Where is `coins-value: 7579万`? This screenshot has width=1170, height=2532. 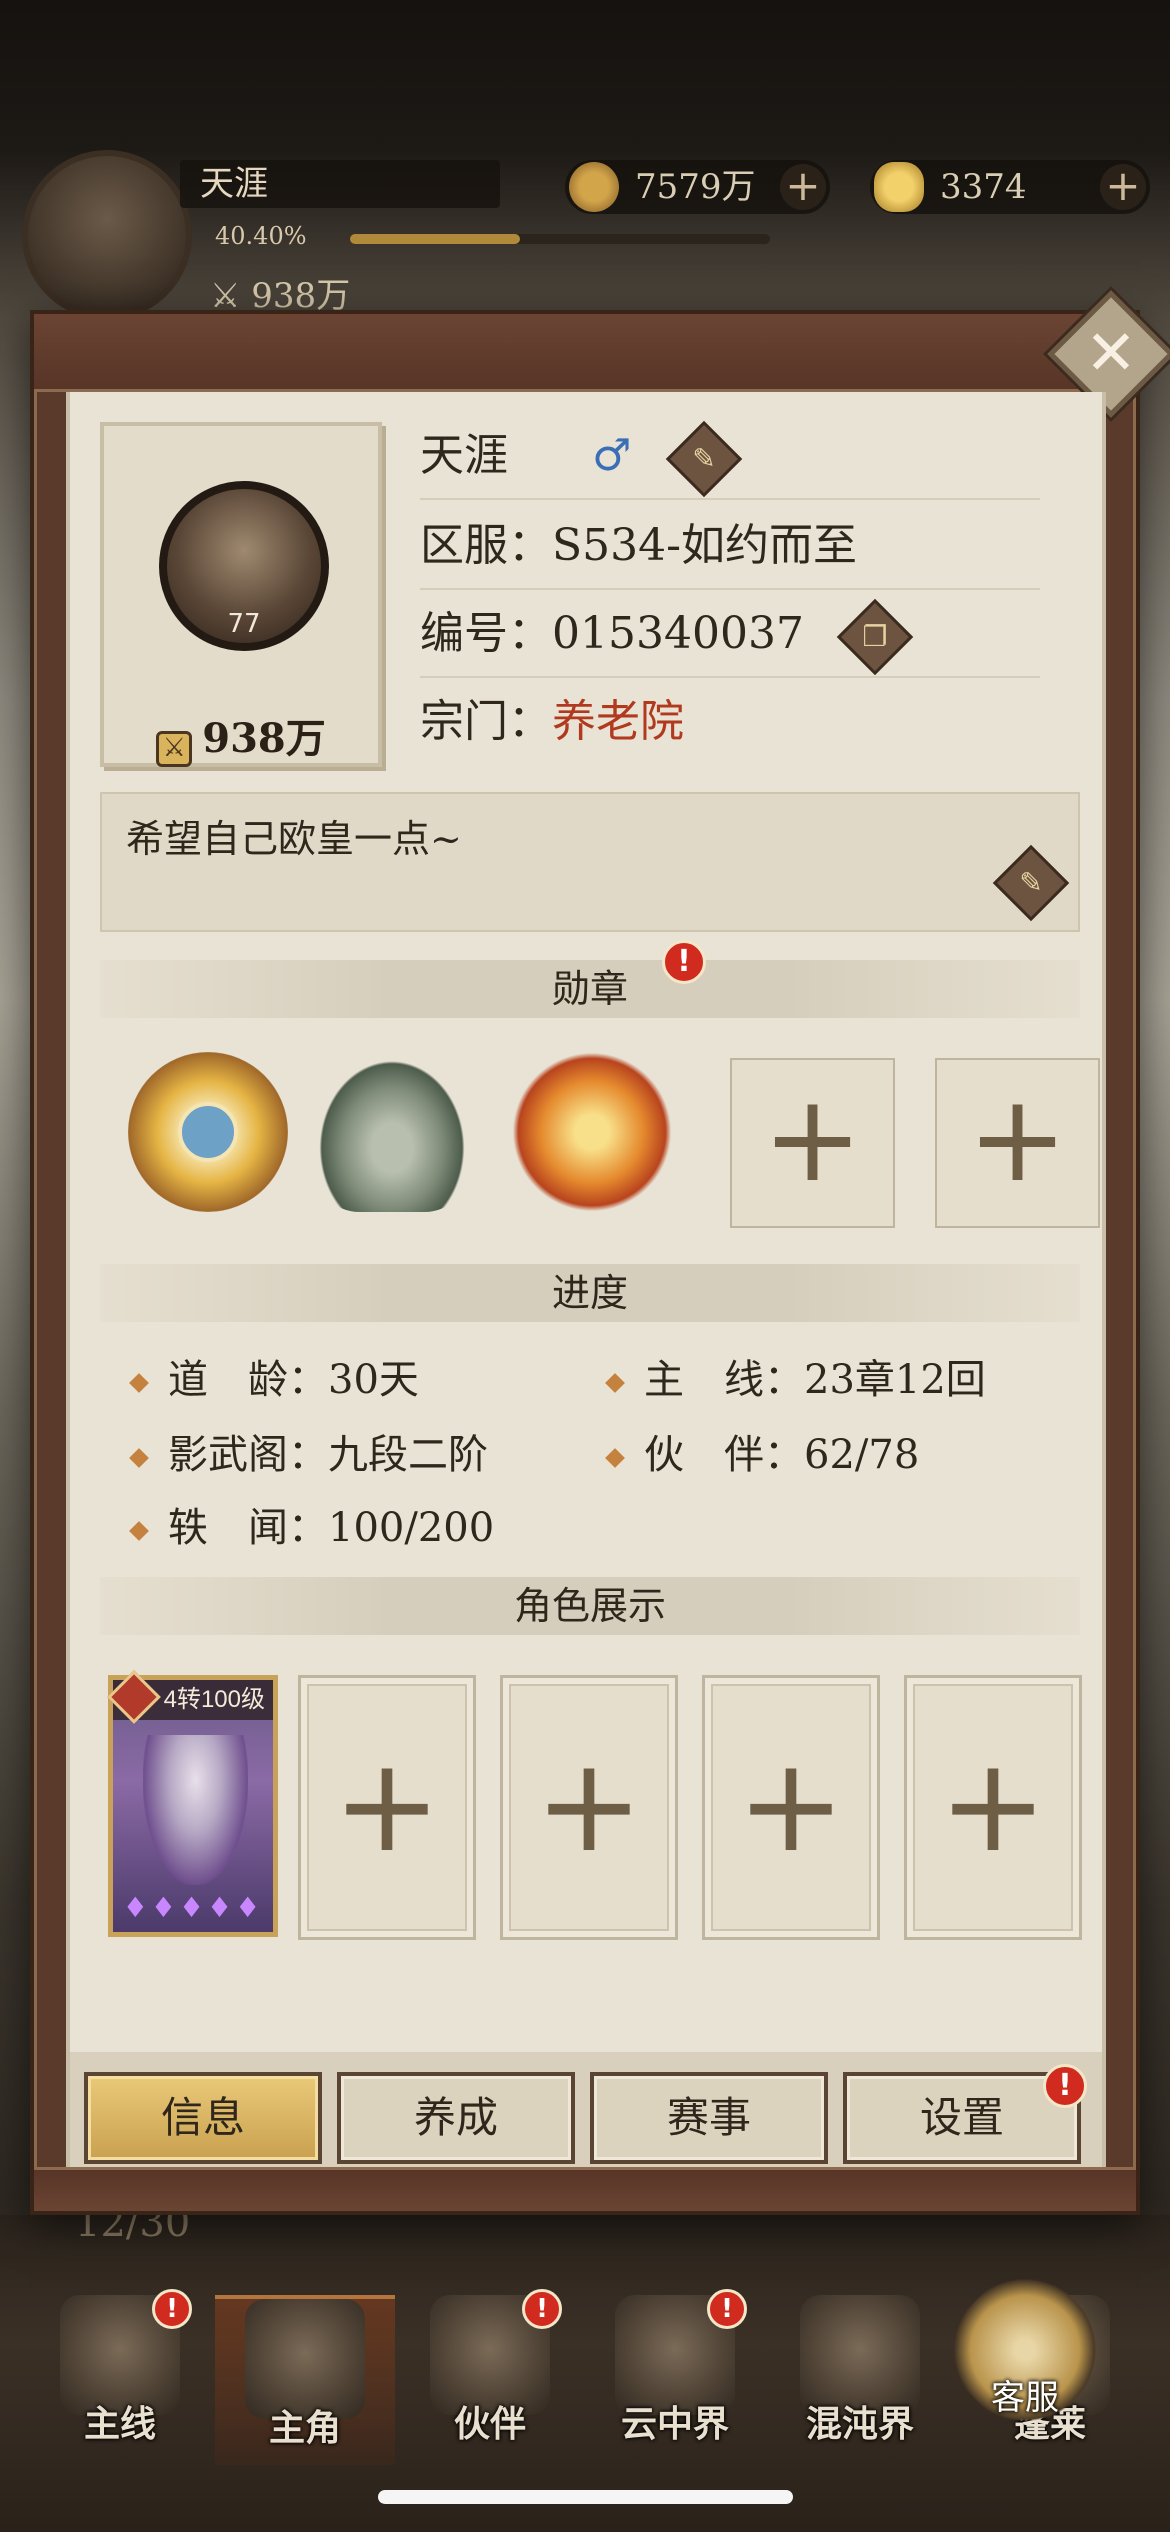 coins-value: 7579万 is located at coordinates (695, 187).